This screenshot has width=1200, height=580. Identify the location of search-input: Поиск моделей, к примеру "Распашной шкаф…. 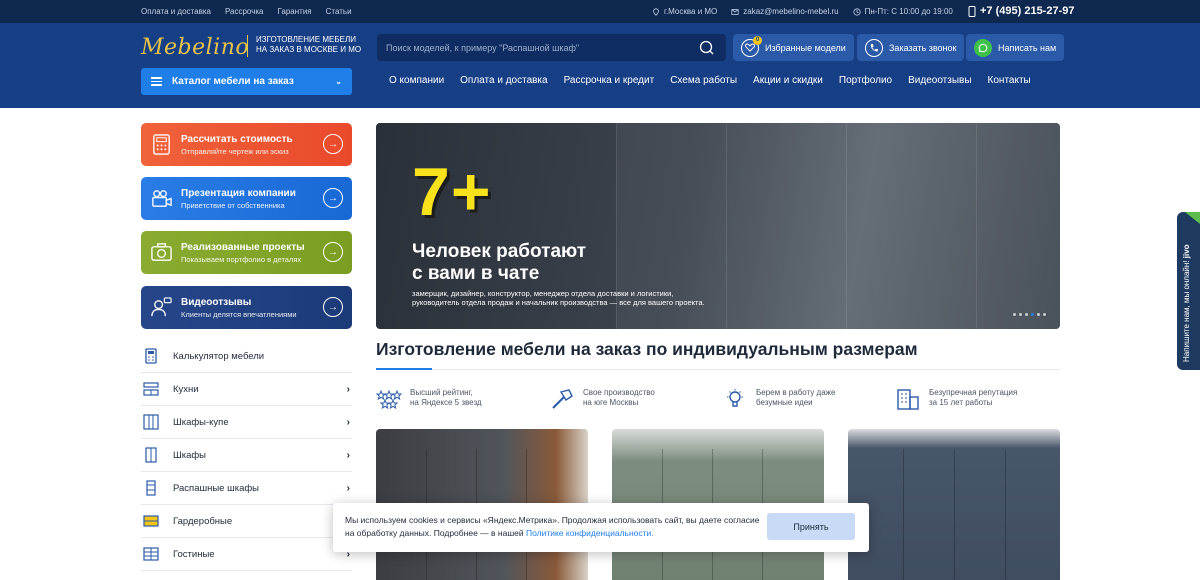
(551, 47).